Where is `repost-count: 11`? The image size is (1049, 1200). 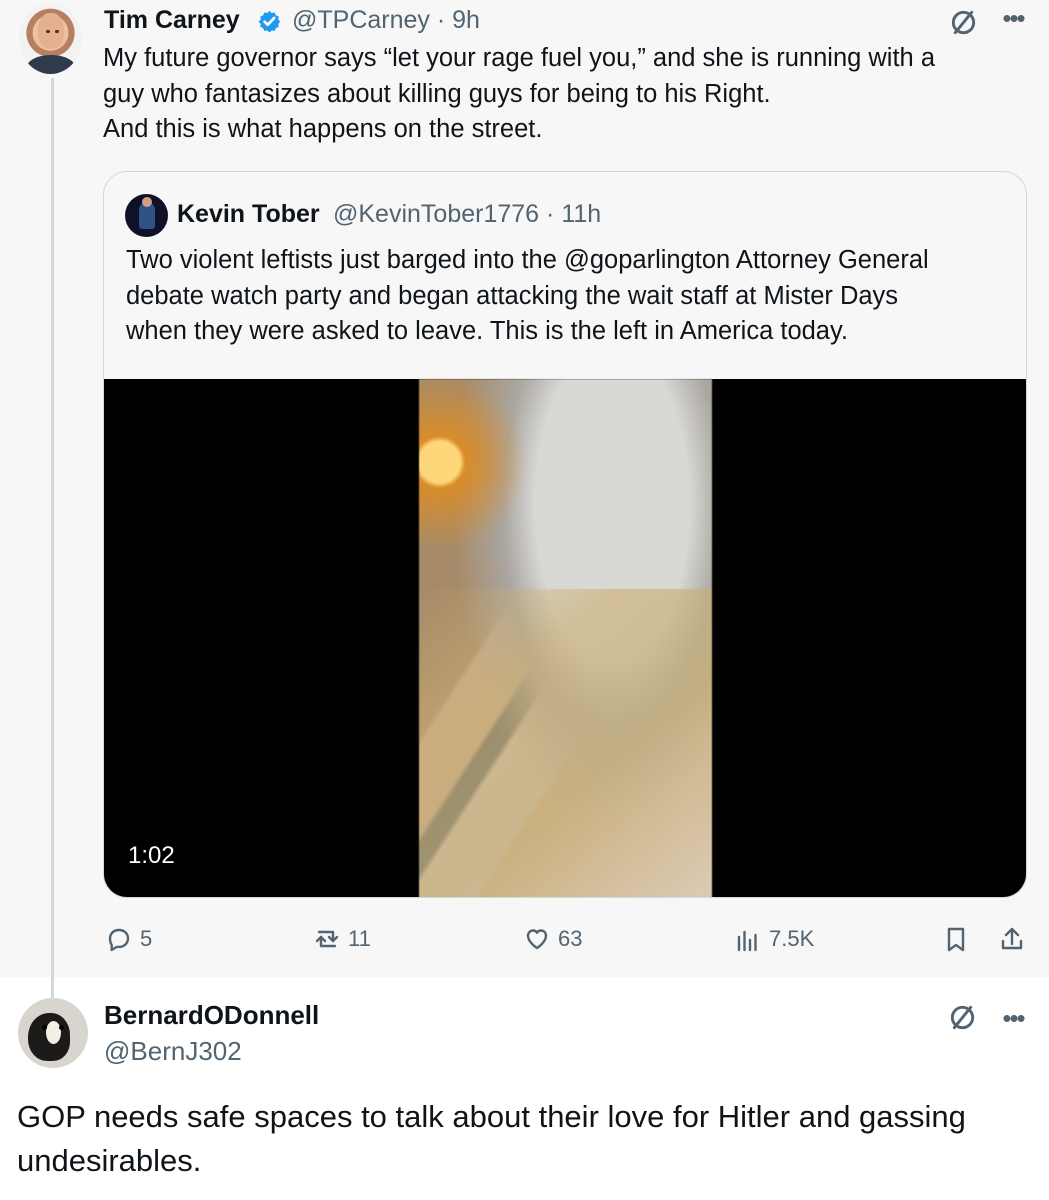 repost-count: 11 is located at coordinates (359, 938).